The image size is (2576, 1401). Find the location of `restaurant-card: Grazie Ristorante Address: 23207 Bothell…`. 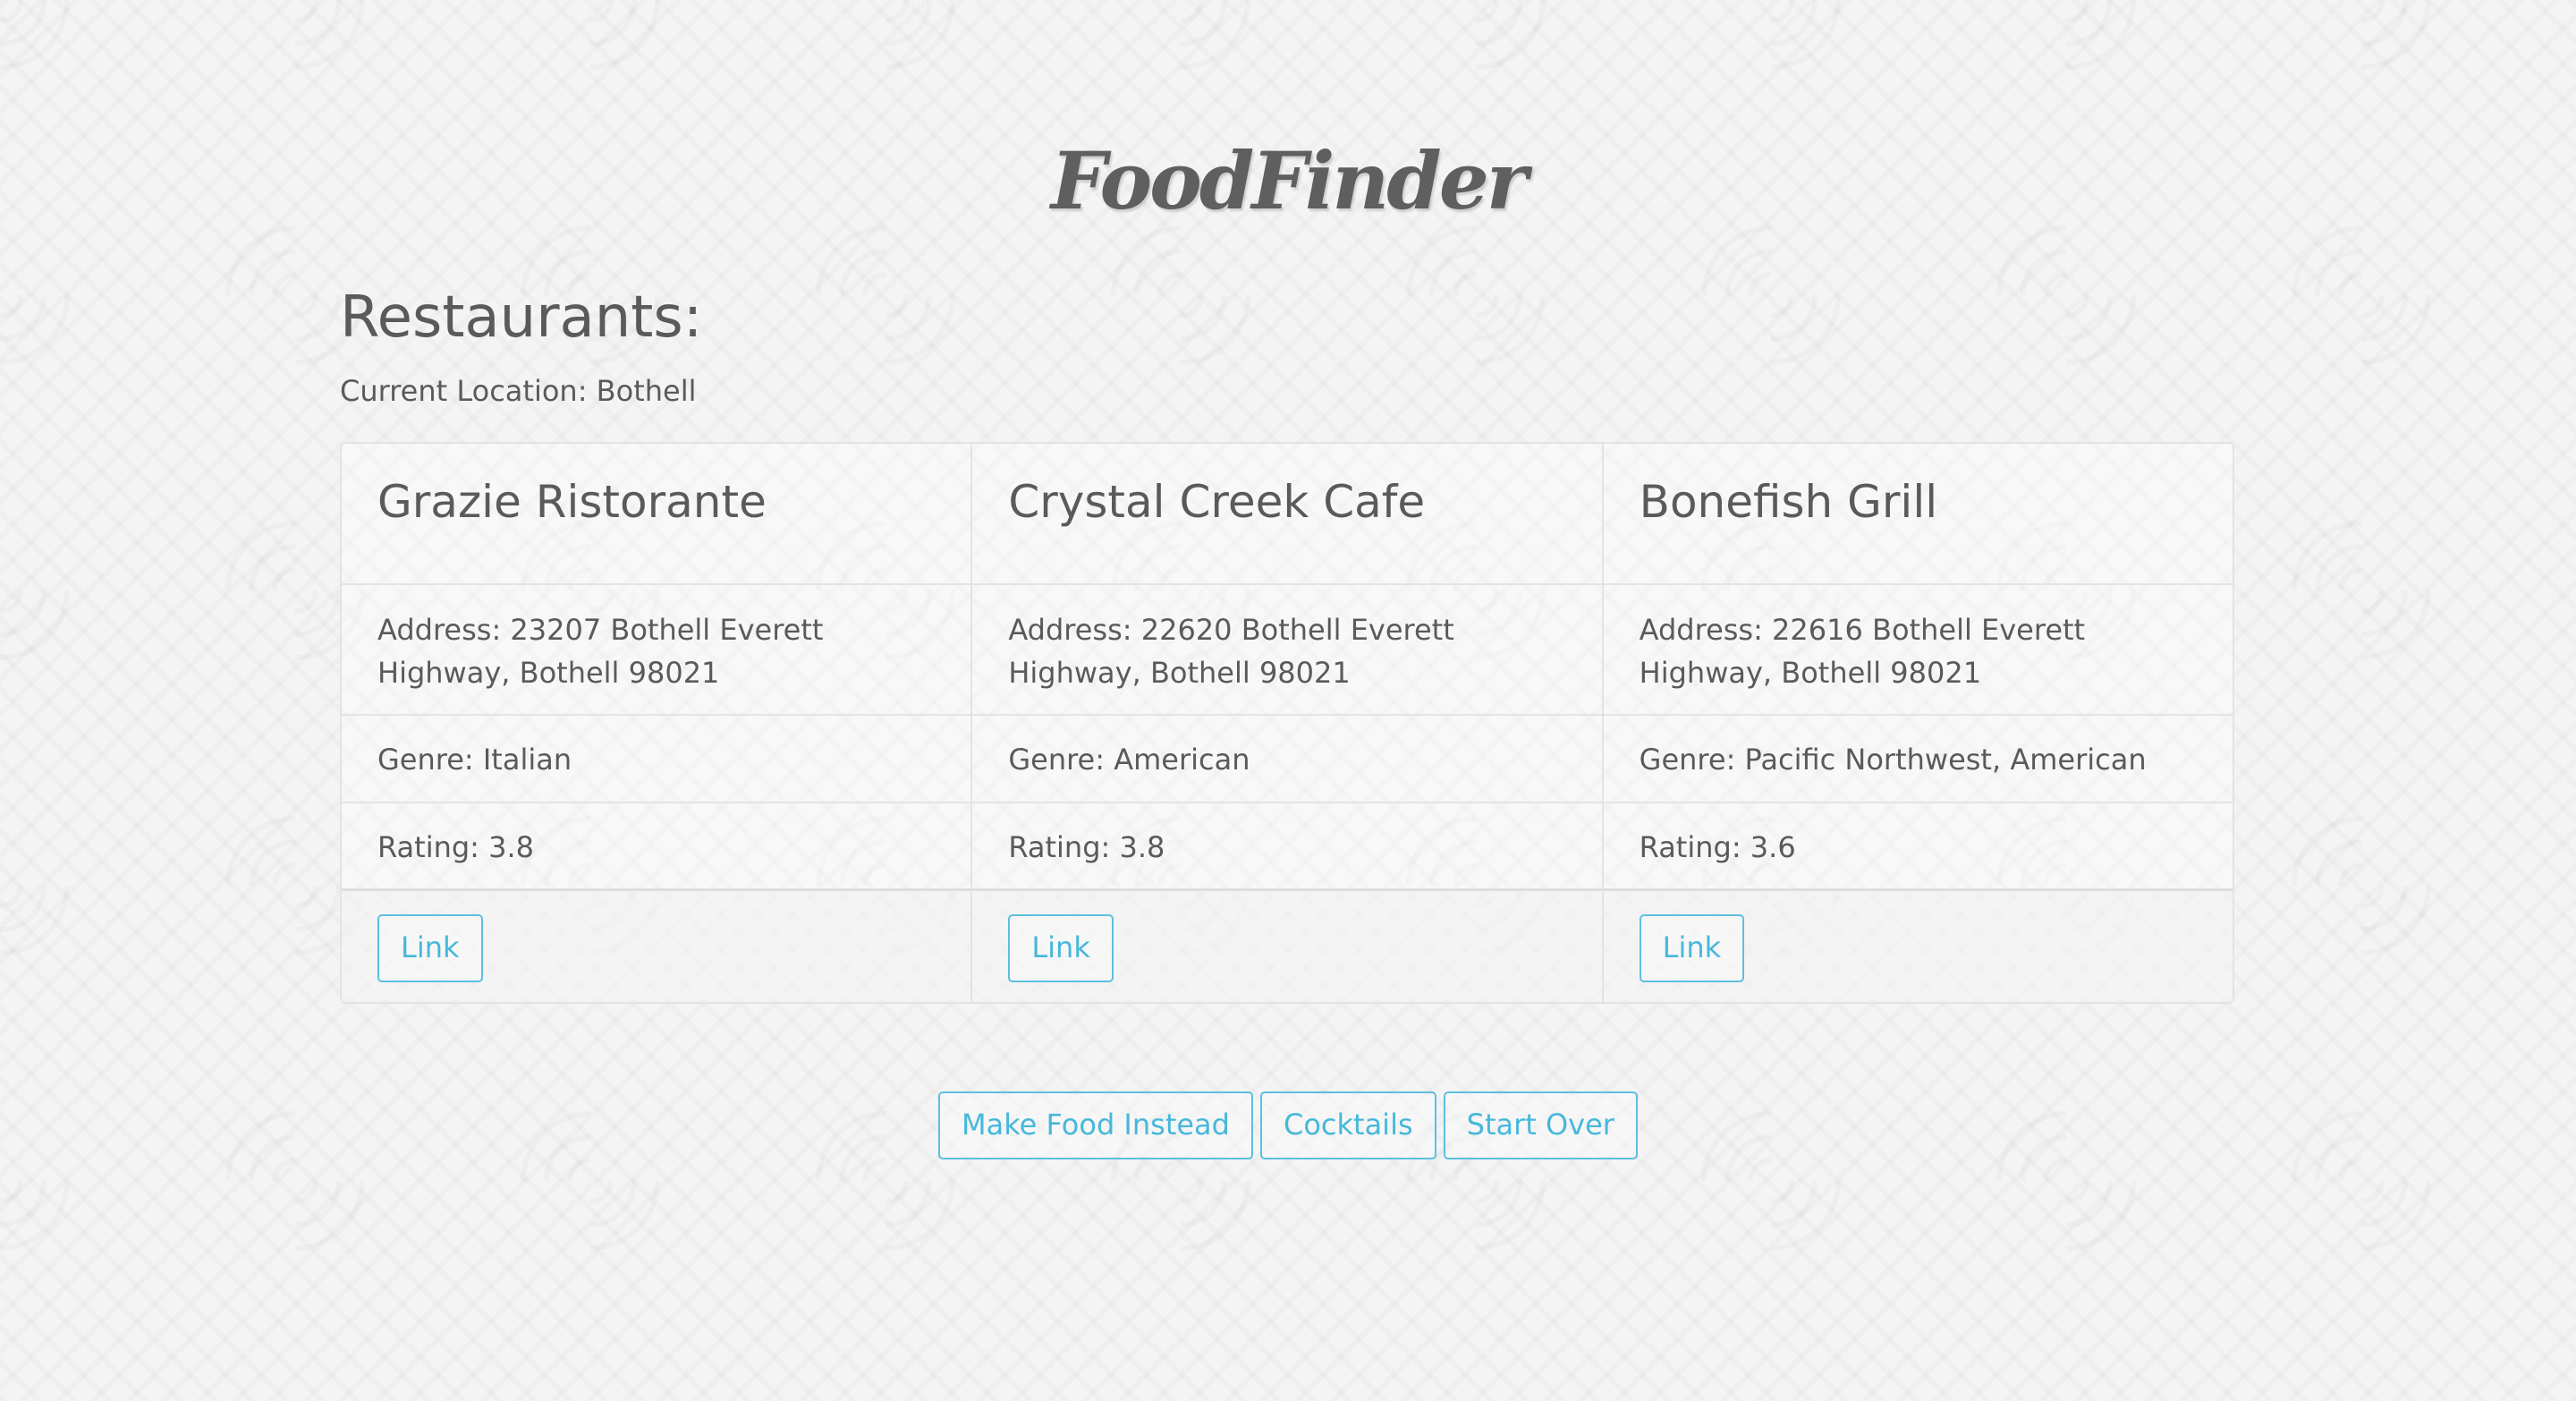

restaurant-card: Grazie Ristorante Address: 23207 Bothell… is located at coordinates (657, 723).